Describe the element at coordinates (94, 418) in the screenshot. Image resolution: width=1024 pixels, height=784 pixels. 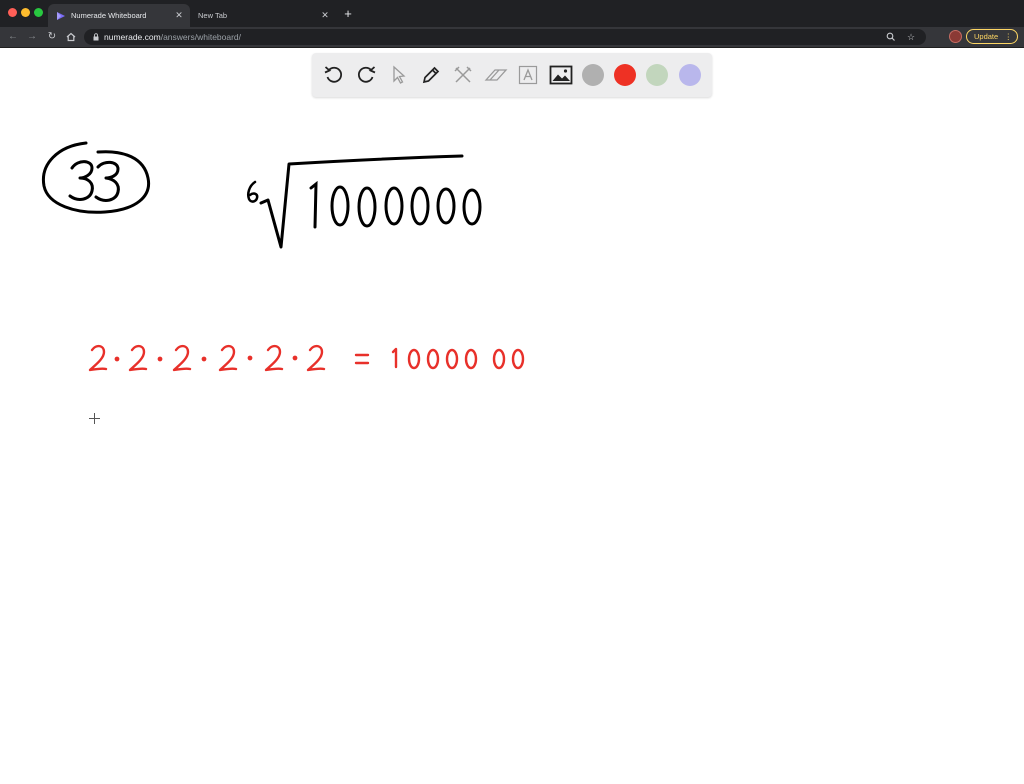
I see `crosshair-cursor` at that location.